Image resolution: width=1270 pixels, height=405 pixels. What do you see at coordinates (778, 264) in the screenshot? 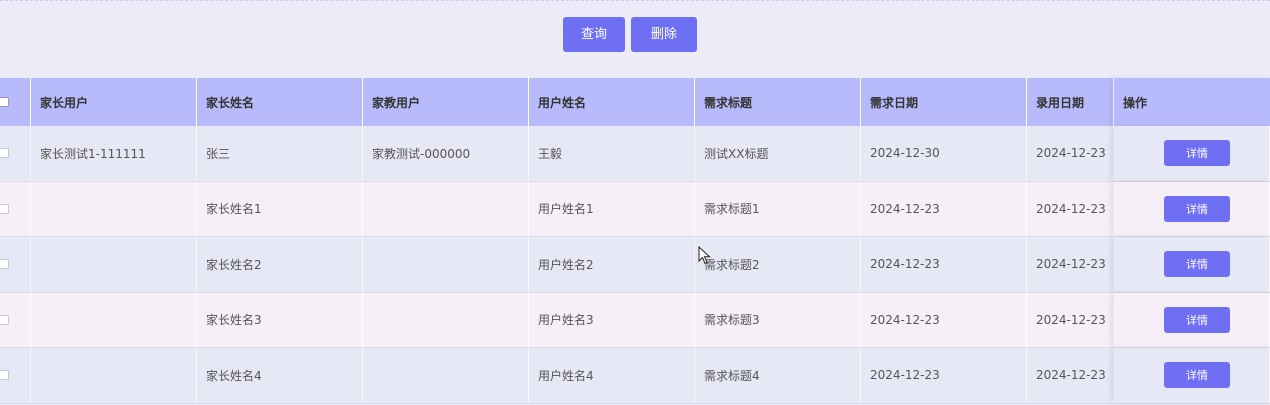
I see `cell-demand-title: 需求标题2` at bounding box center [778, 264].